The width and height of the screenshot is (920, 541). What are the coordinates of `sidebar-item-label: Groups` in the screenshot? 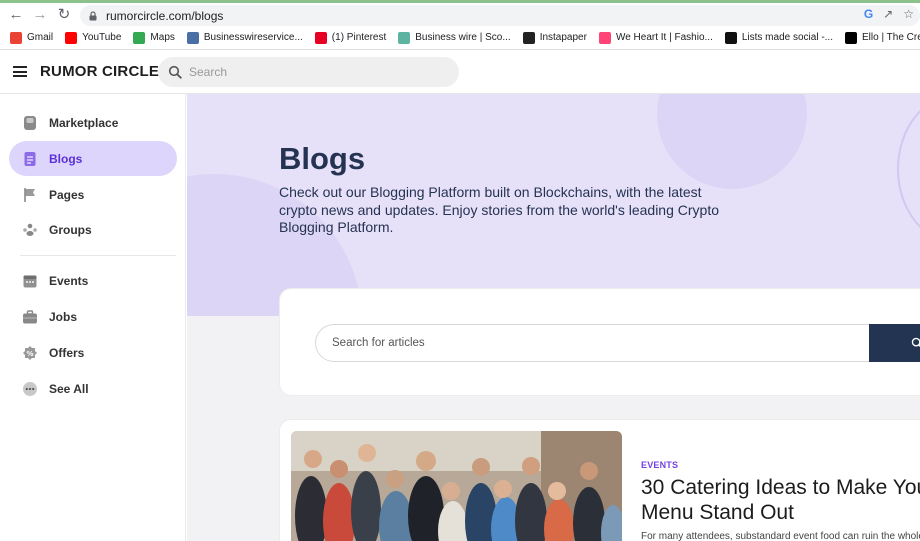 It's located at (70, 229).